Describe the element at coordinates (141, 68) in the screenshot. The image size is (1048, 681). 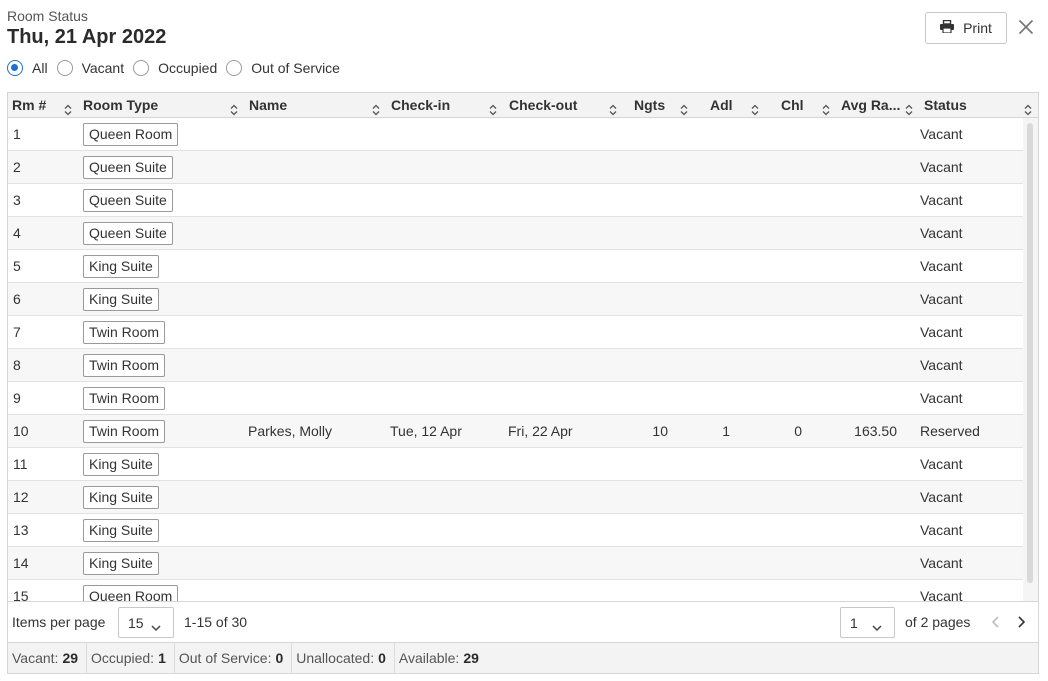
I see `radio-occupied` at that location.